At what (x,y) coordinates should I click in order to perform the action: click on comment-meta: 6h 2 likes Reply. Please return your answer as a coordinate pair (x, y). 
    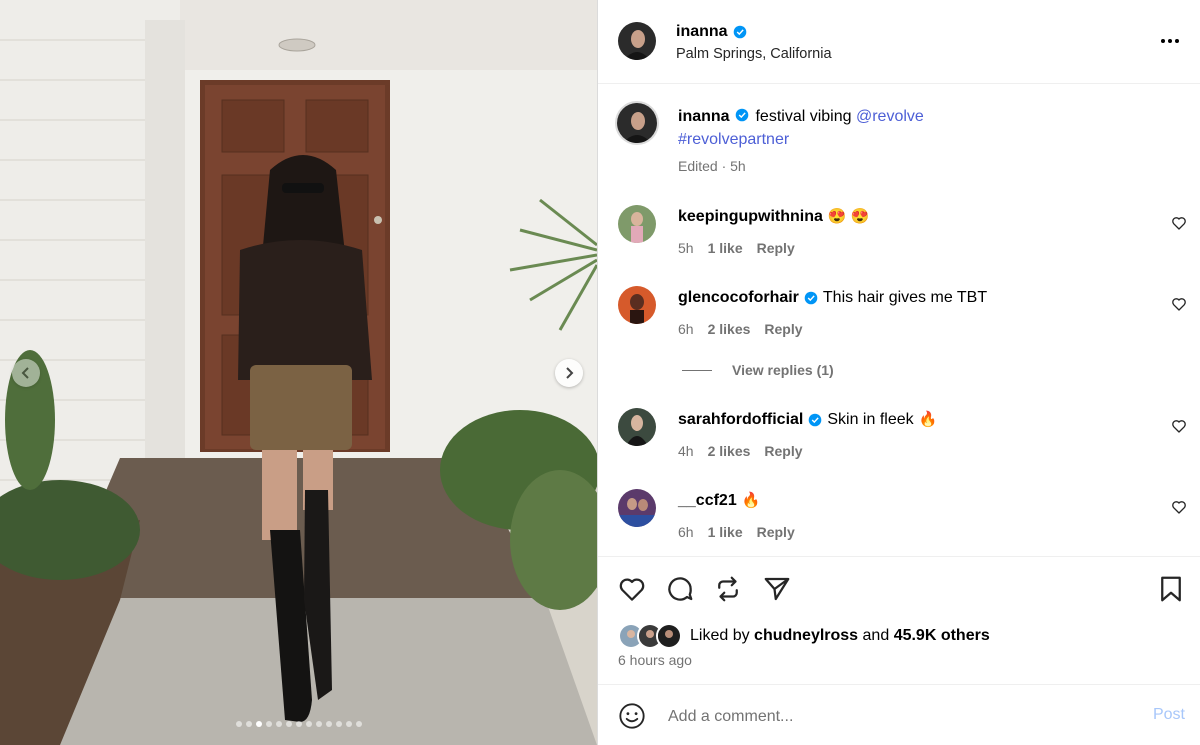
    Looking at the image, I should click on (740, 329).